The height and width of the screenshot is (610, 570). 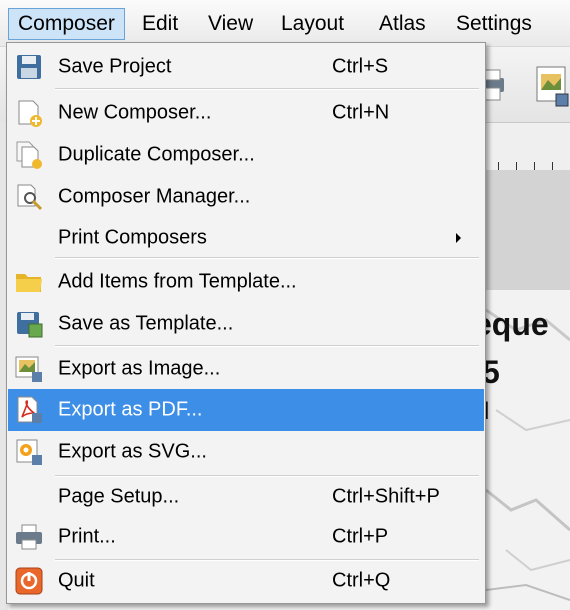 What do you see at coordinates (361, 112) in the screenshot?
I see `menu-item-shortcut: Ctrl+N` at bounding box center [361, 112].